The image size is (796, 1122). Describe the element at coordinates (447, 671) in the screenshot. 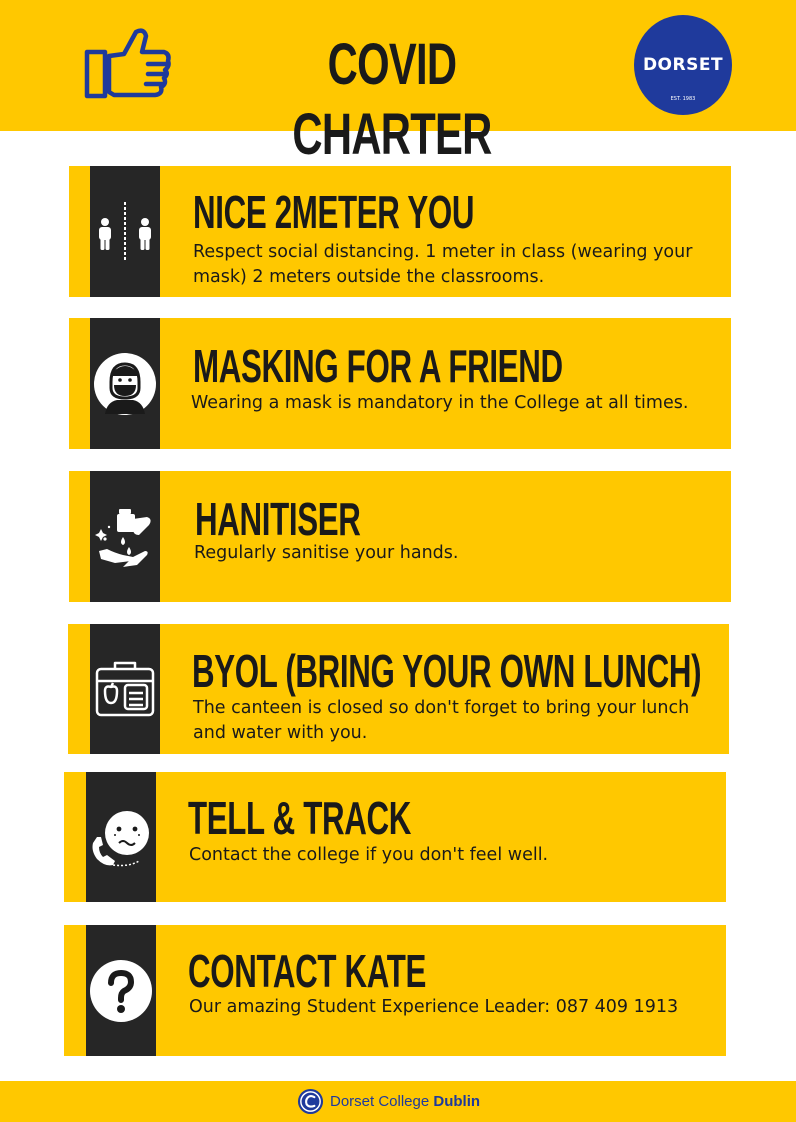

I see `card-title: BYOL (BRING YOUR OWN LUNCH)` at that location.